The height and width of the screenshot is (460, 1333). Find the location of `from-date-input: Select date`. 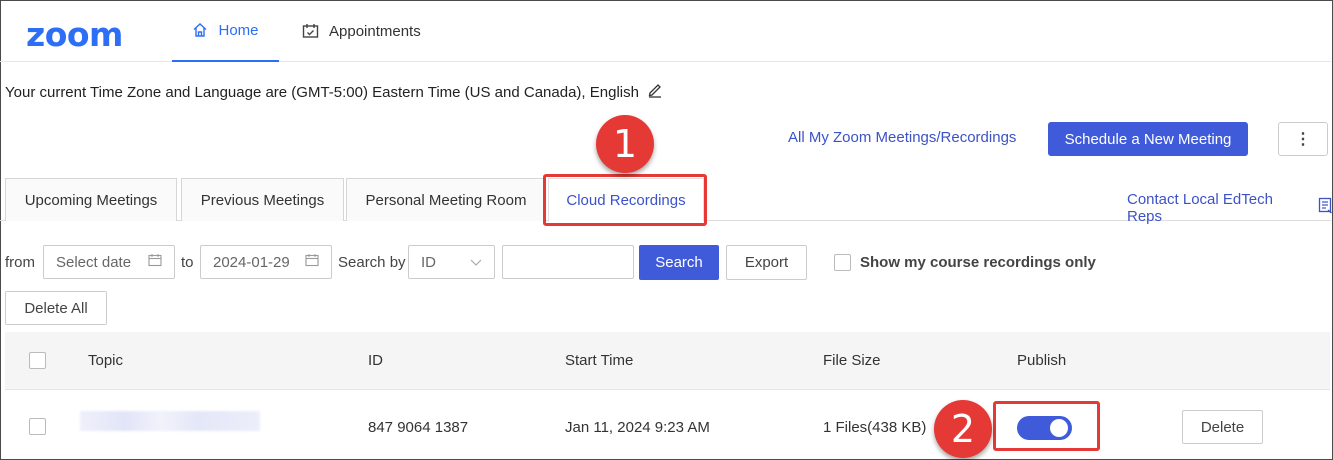

from-date-input: Select date is located at coordinates (109, 262).